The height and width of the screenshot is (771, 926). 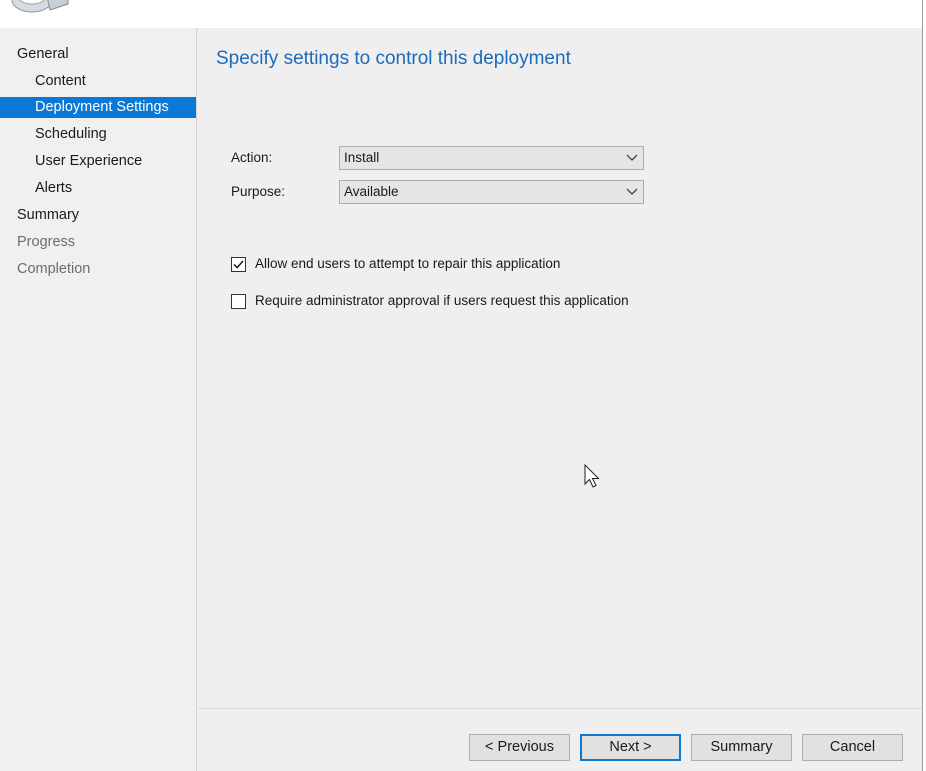 What do you see at coordinates (371, 191) in the screenshot?
I see `purpose-dropdown-value: Available` at bounding box center [371, 191].